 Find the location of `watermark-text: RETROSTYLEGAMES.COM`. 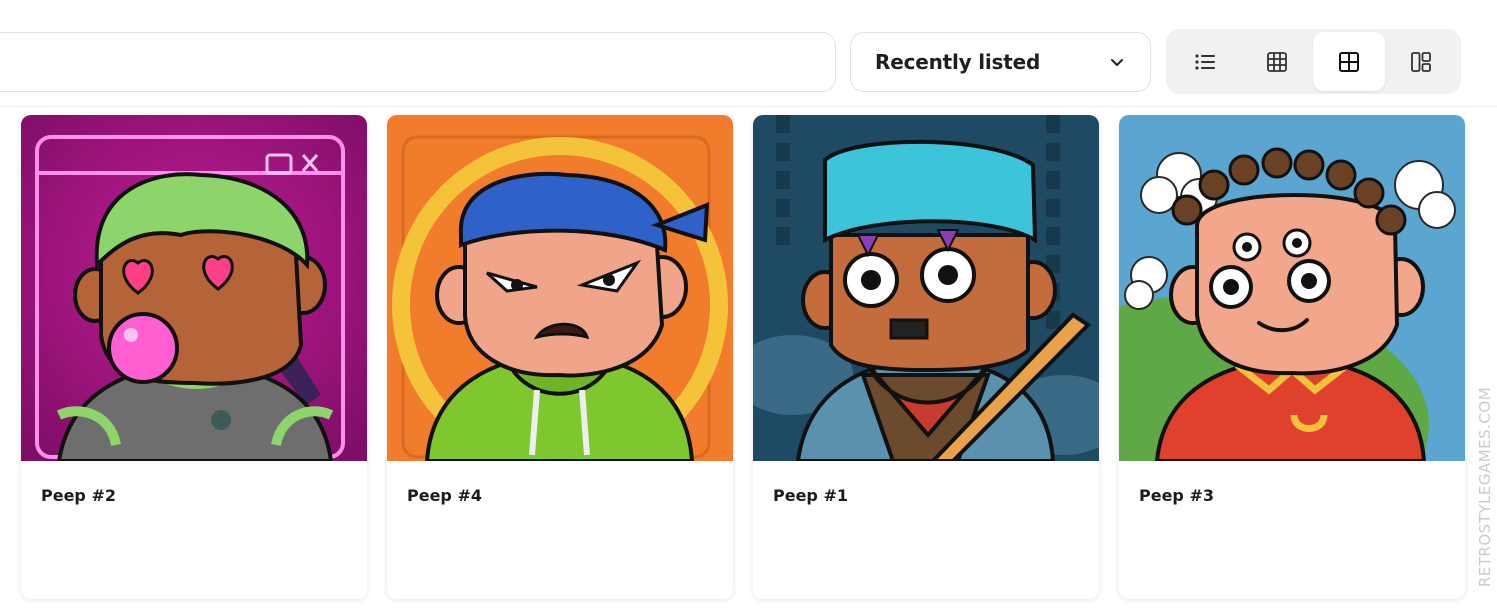

watermark-text: RETROSTYLEGAMES.COM is located at coordinates (1485, 487).